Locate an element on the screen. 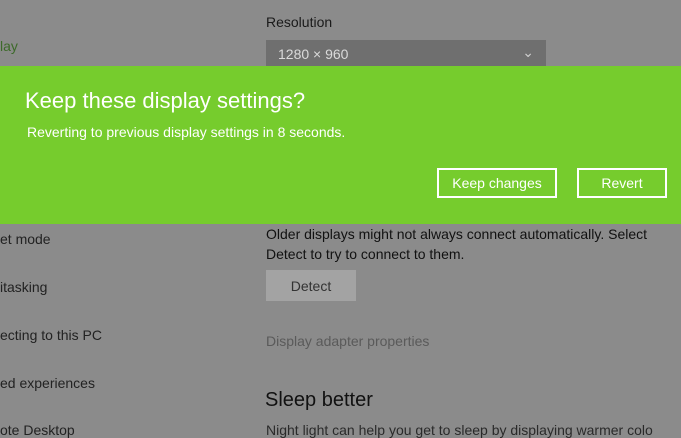 This screenshot has width=681, height=438. sidebar-item-shared-experiences: ed experiences is located at coordinates (47, 383).